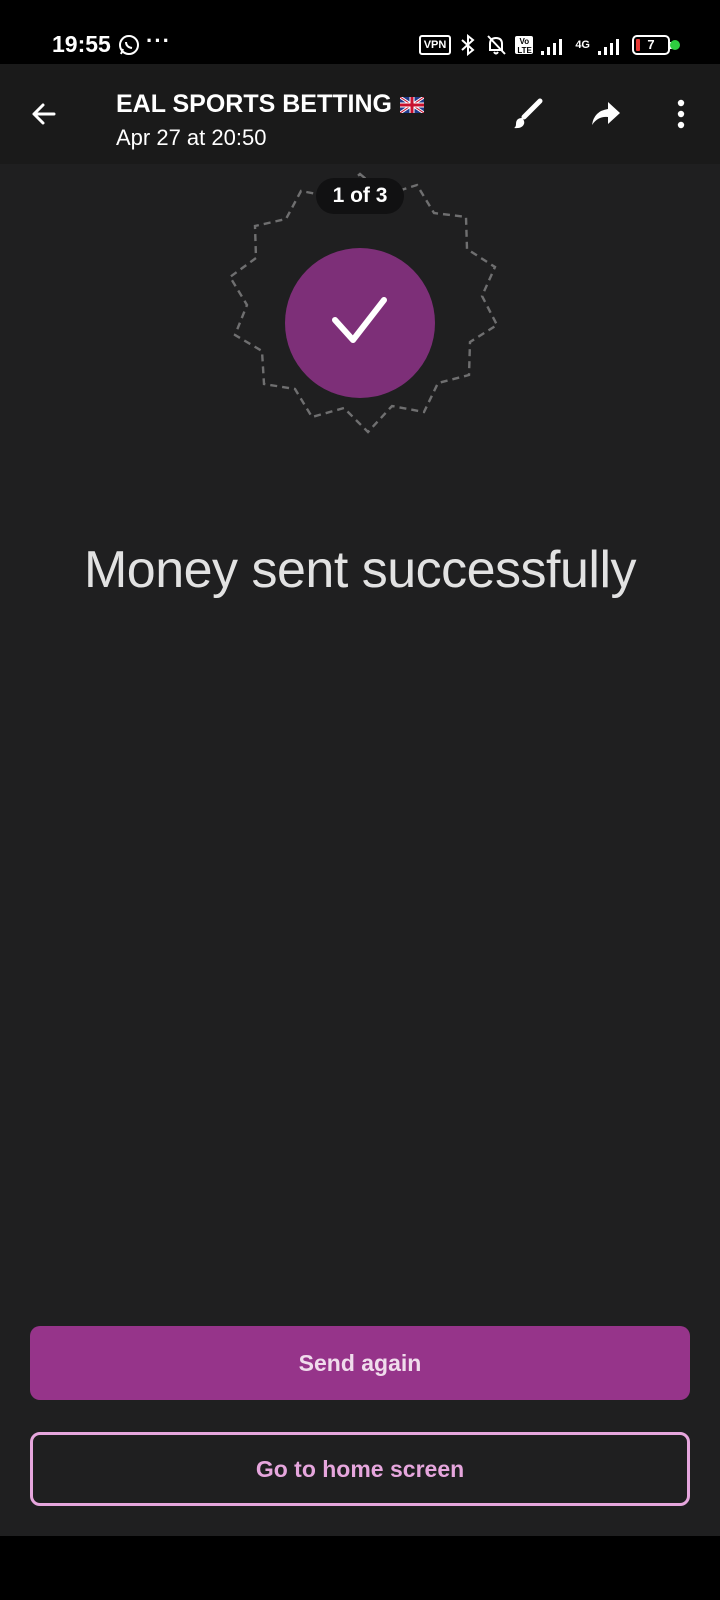  I want to click on app-header: EAL SPORTS BETTING Apr 27 at 20:50, so click(360, 114).